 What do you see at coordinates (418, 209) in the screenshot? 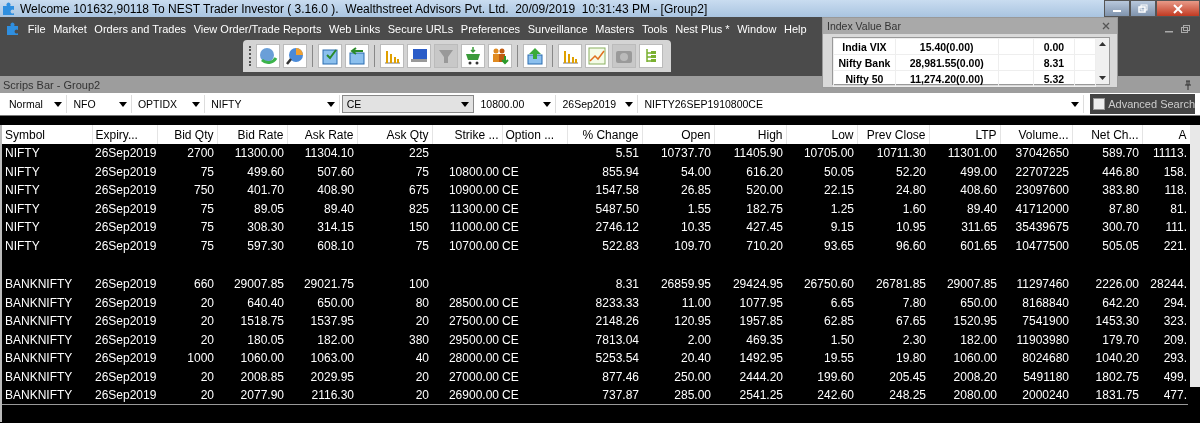
I see `table-cell-text: 825` at bounding box center [418, 209].